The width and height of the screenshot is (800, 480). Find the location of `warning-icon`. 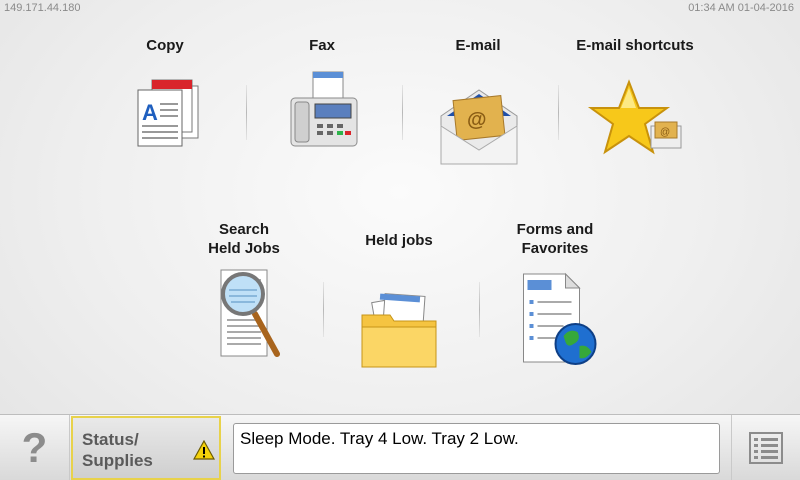

warning-icon is located at coordinates (204, 452).